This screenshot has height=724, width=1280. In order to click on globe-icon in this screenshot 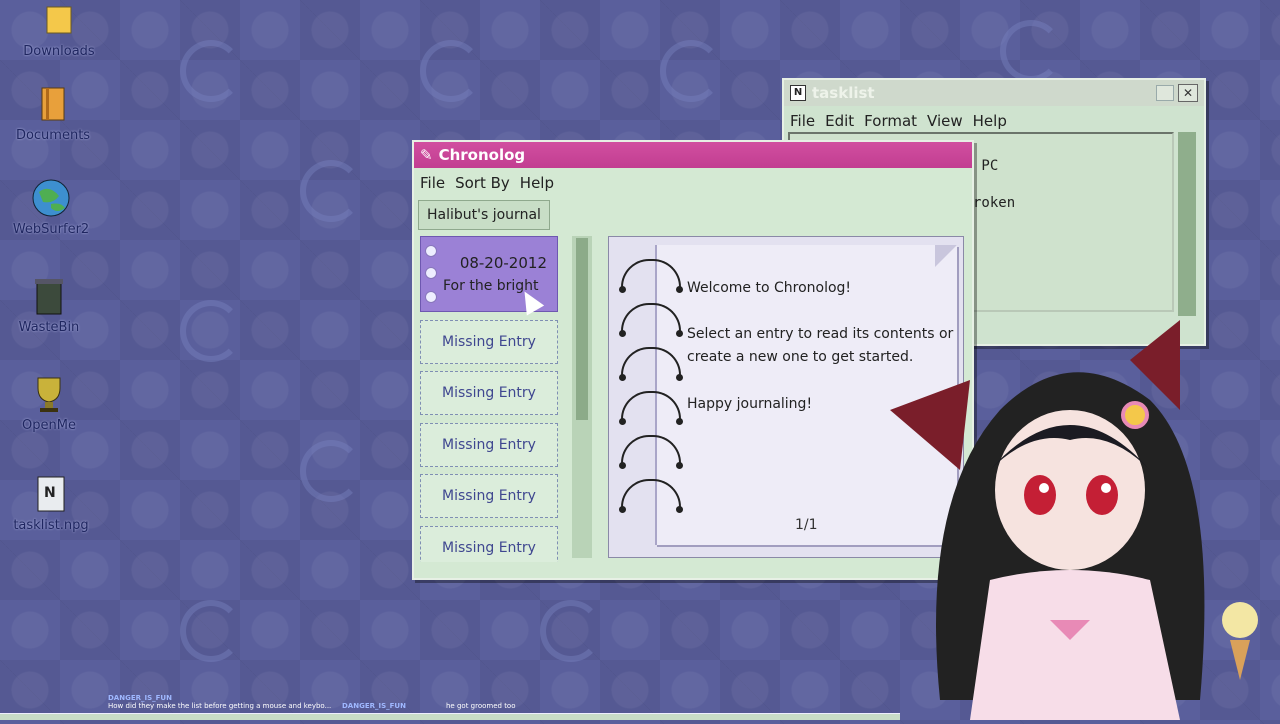, I will do `click(51, 198)`.